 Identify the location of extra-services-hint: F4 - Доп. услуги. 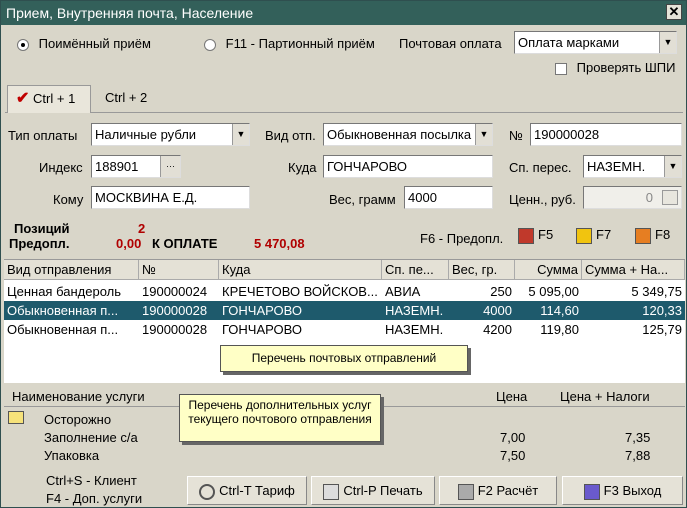
(94, 498).